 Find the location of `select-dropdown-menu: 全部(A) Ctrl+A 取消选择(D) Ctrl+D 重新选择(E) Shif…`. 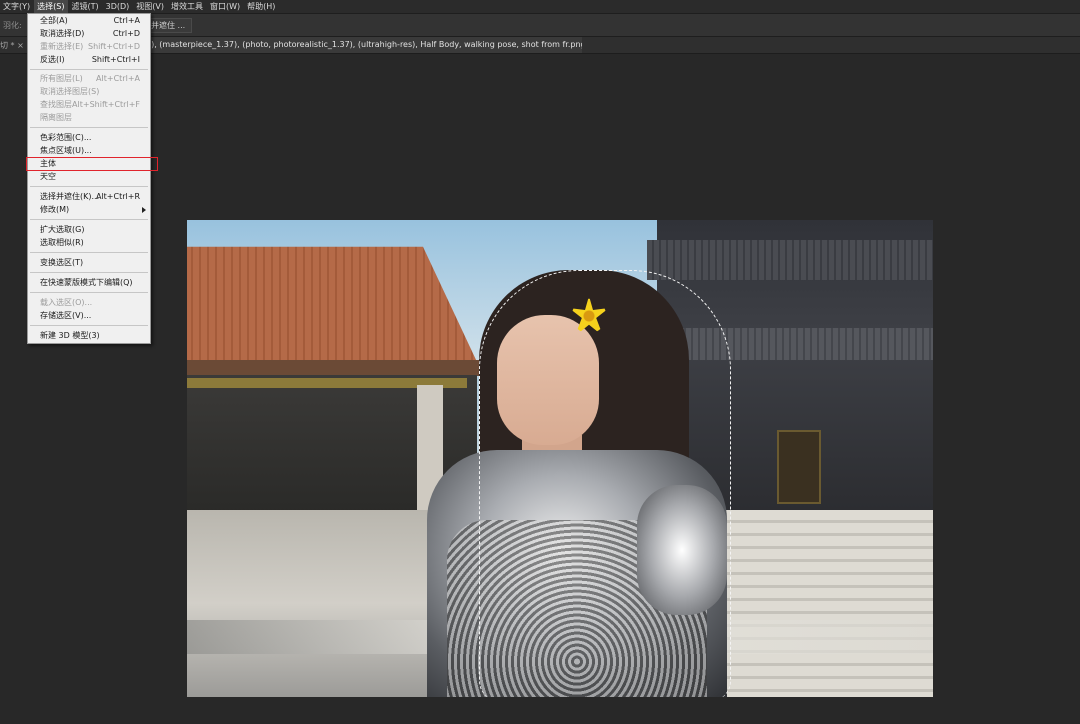

select-dropdown-menu: 全部(A) Ctrl+A 取消选择(D) Ctrl+D 重新选择(E) Shif… is located at coordinates (89, 178).